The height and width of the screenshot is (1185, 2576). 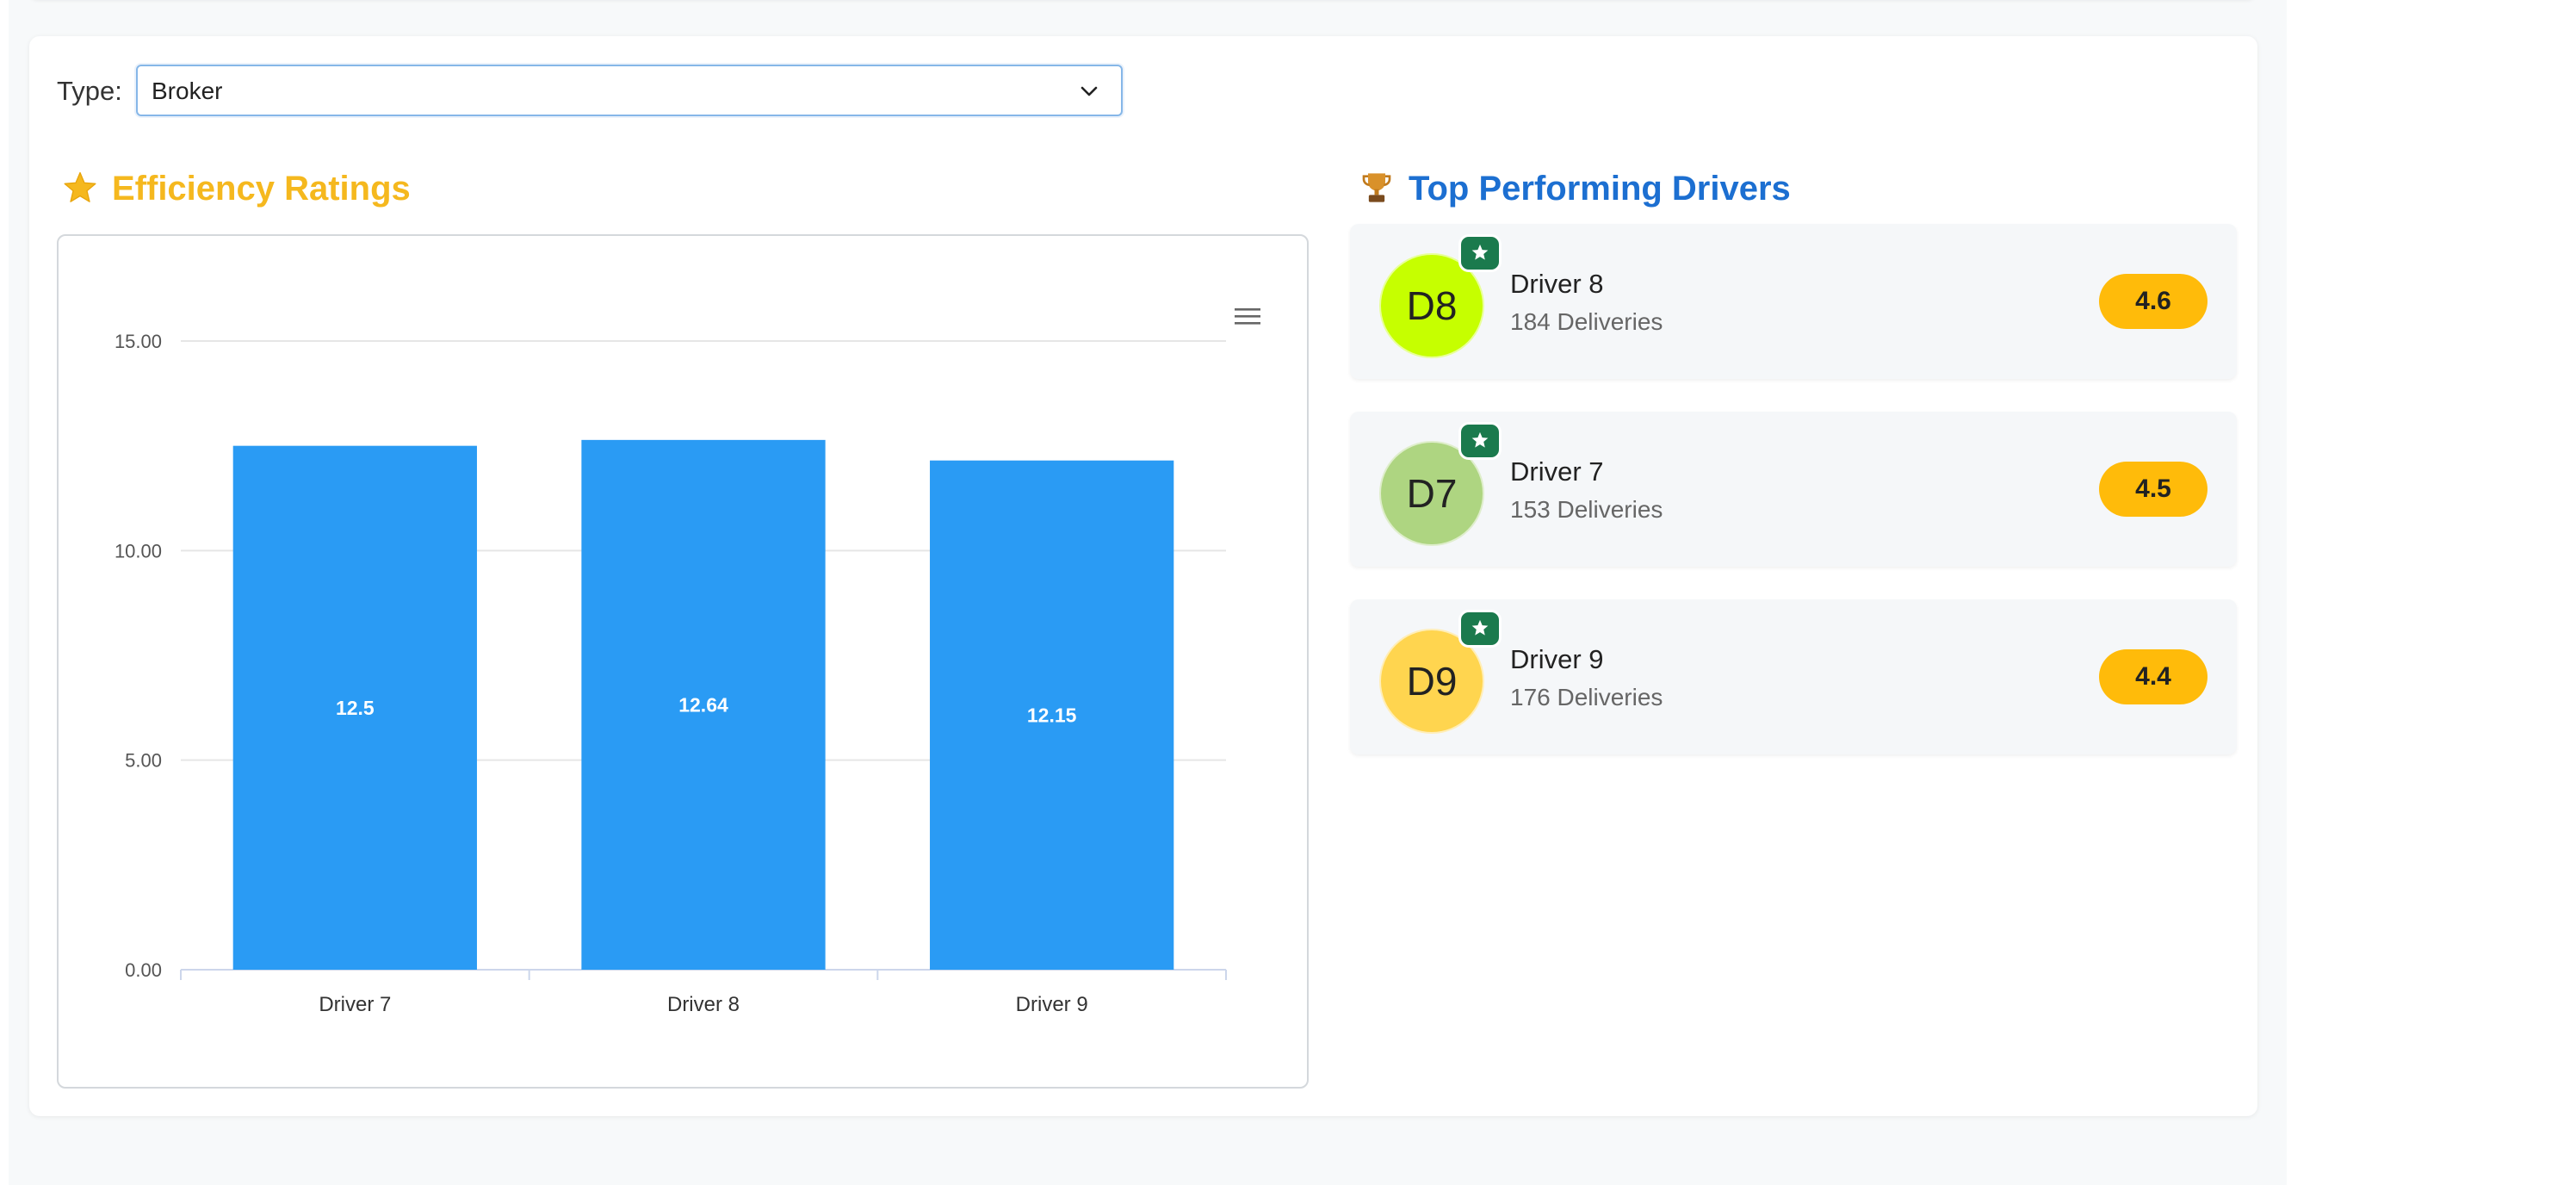 I want to click on driver-deliveries: 184 Deliveries, so click(x=1587, y=321).